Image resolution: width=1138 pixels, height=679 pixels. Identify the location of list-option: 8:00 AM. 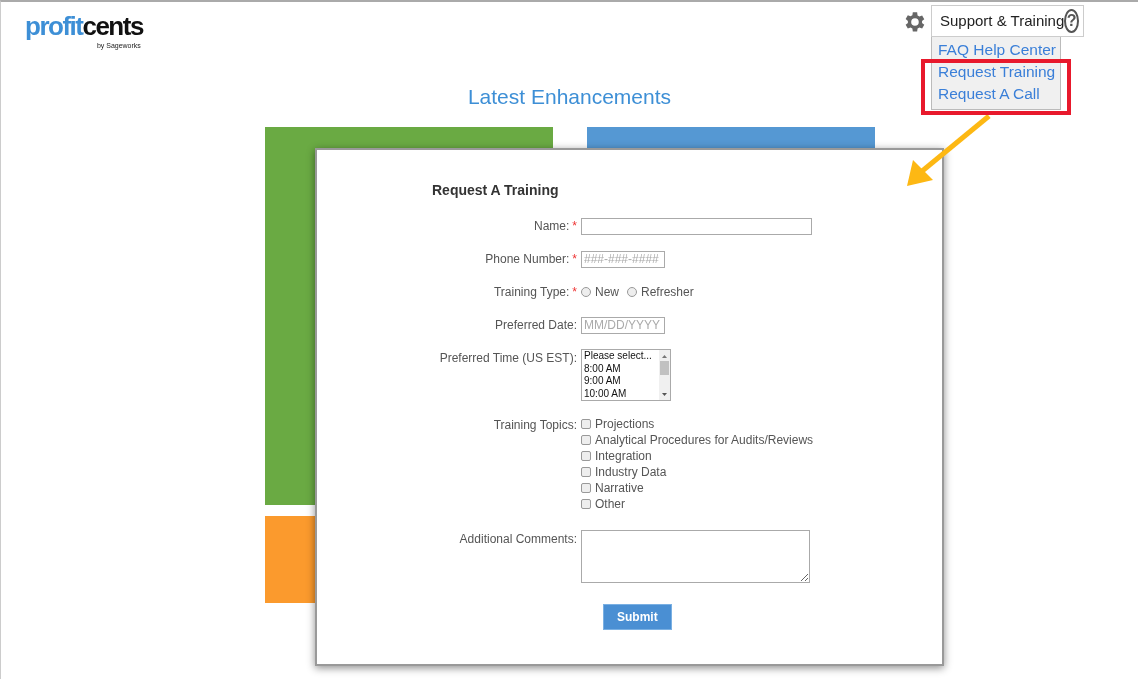
(621, 368).